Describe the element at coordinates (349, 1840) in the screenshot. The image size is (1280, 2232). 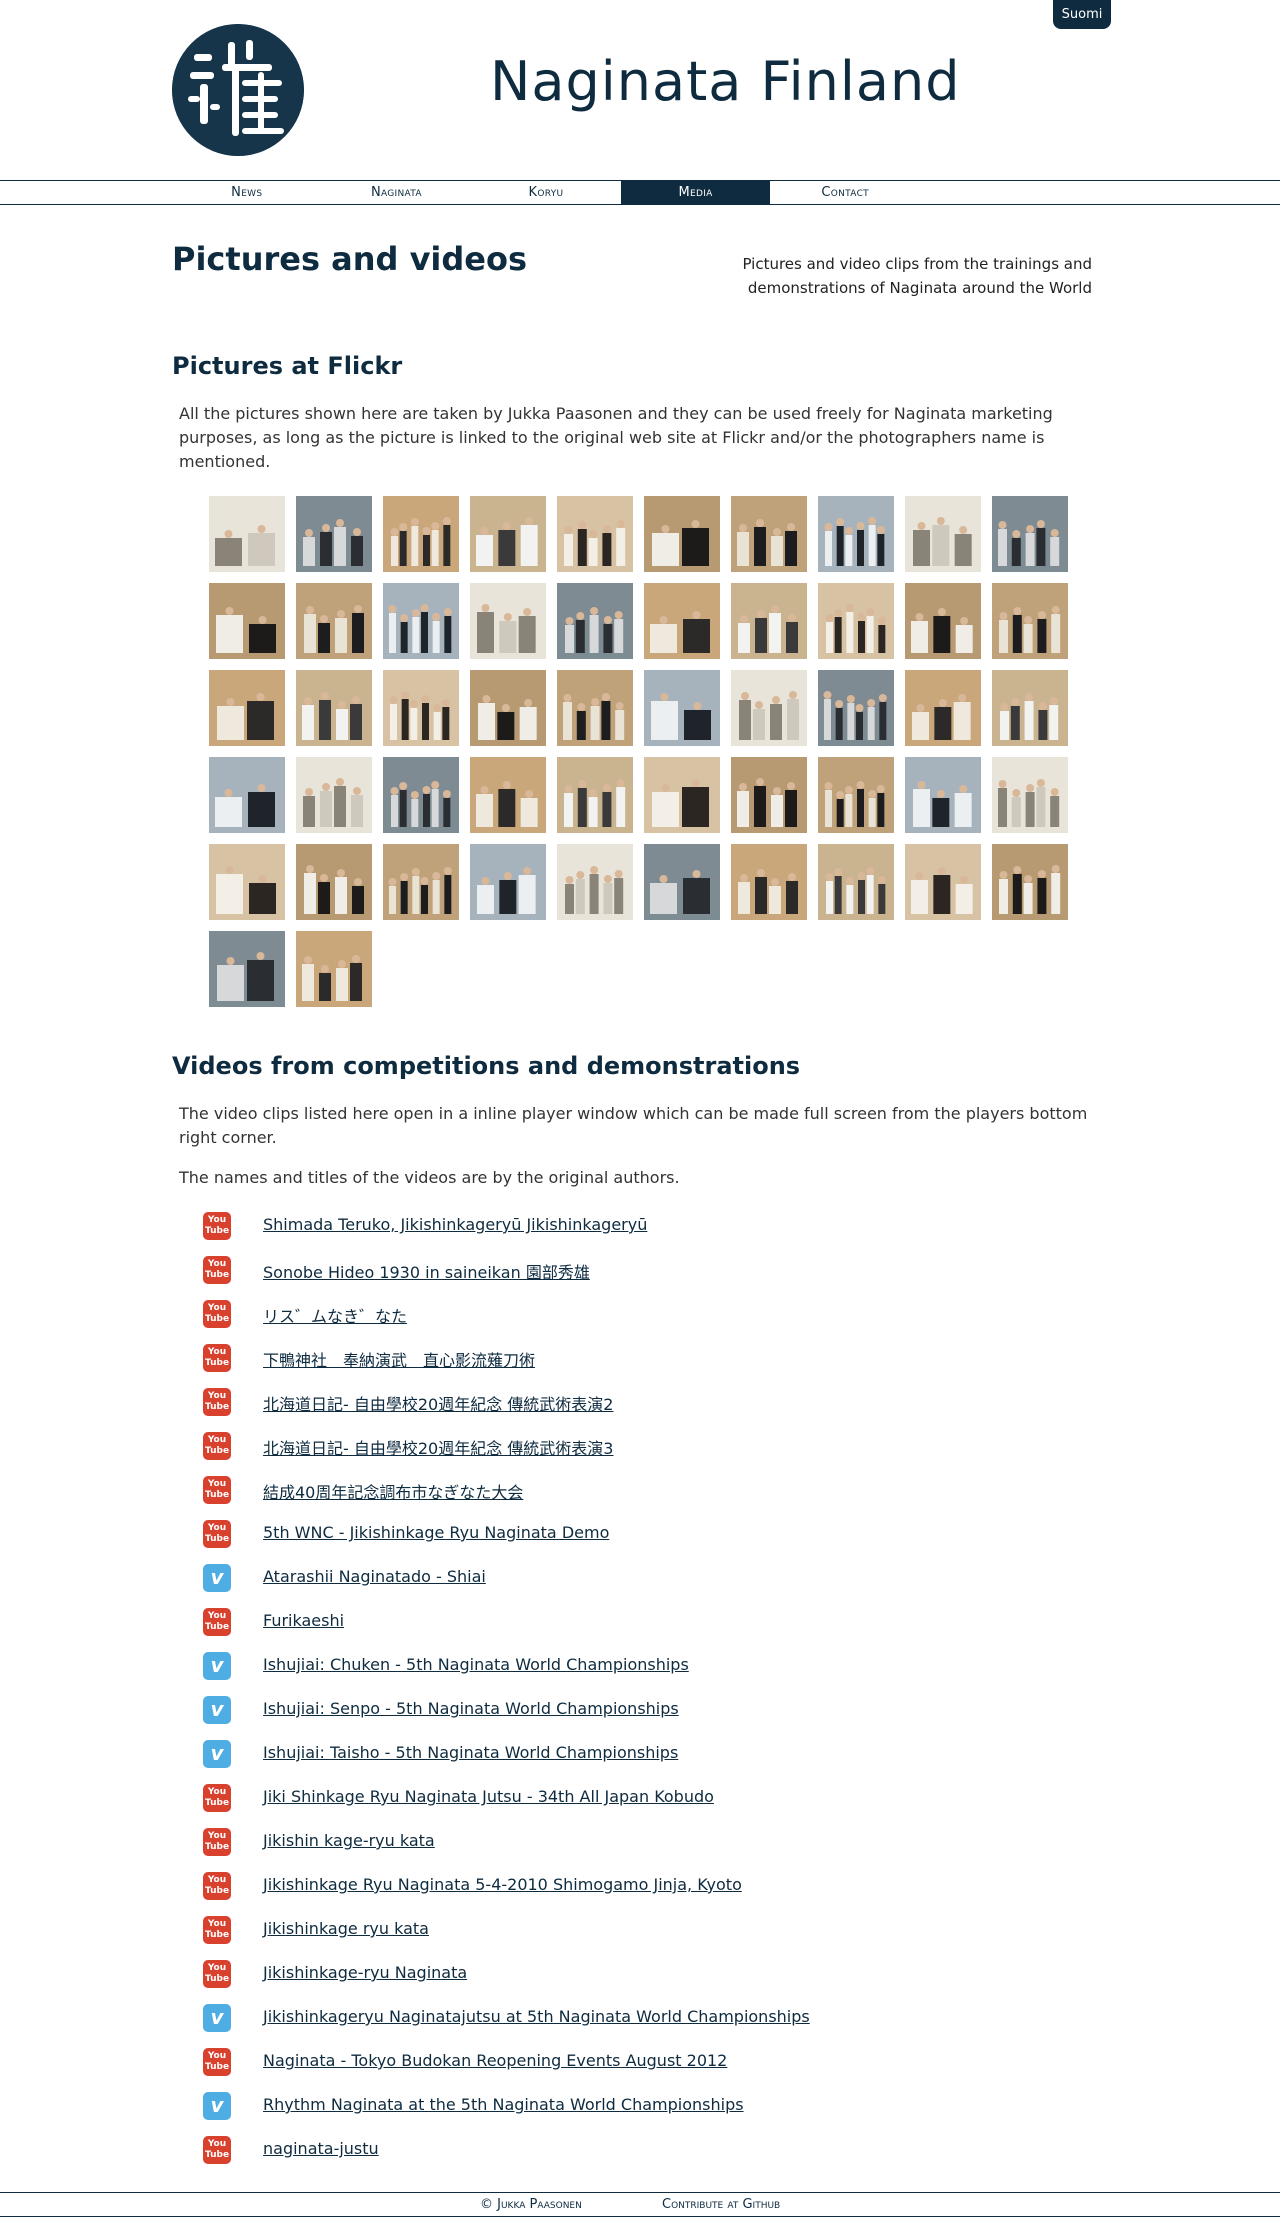
I see `video-link: Jikishin kage-ryu kata` at that location.